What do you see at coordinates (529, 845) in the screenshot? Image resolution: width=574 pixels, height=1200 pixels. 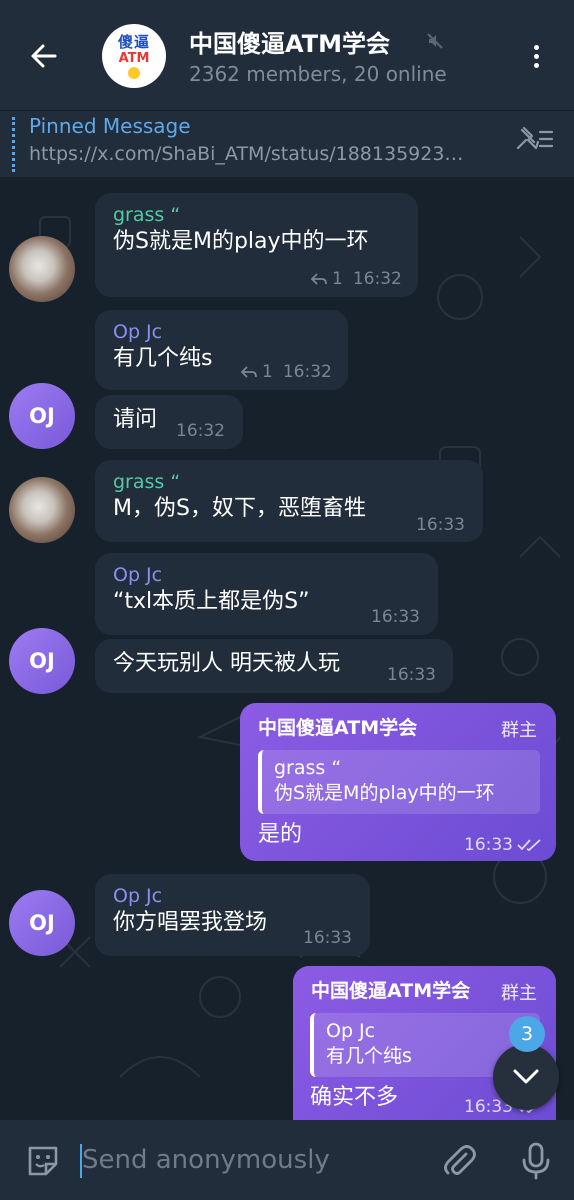 I see `double-check-icon` at bounding box center [529, 845].